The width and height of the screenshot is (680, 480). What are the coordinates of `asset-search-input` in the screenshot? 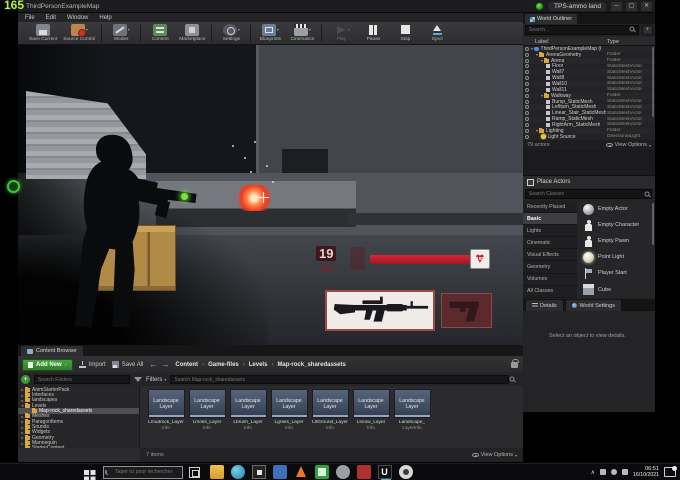 It's located at (339, 379).